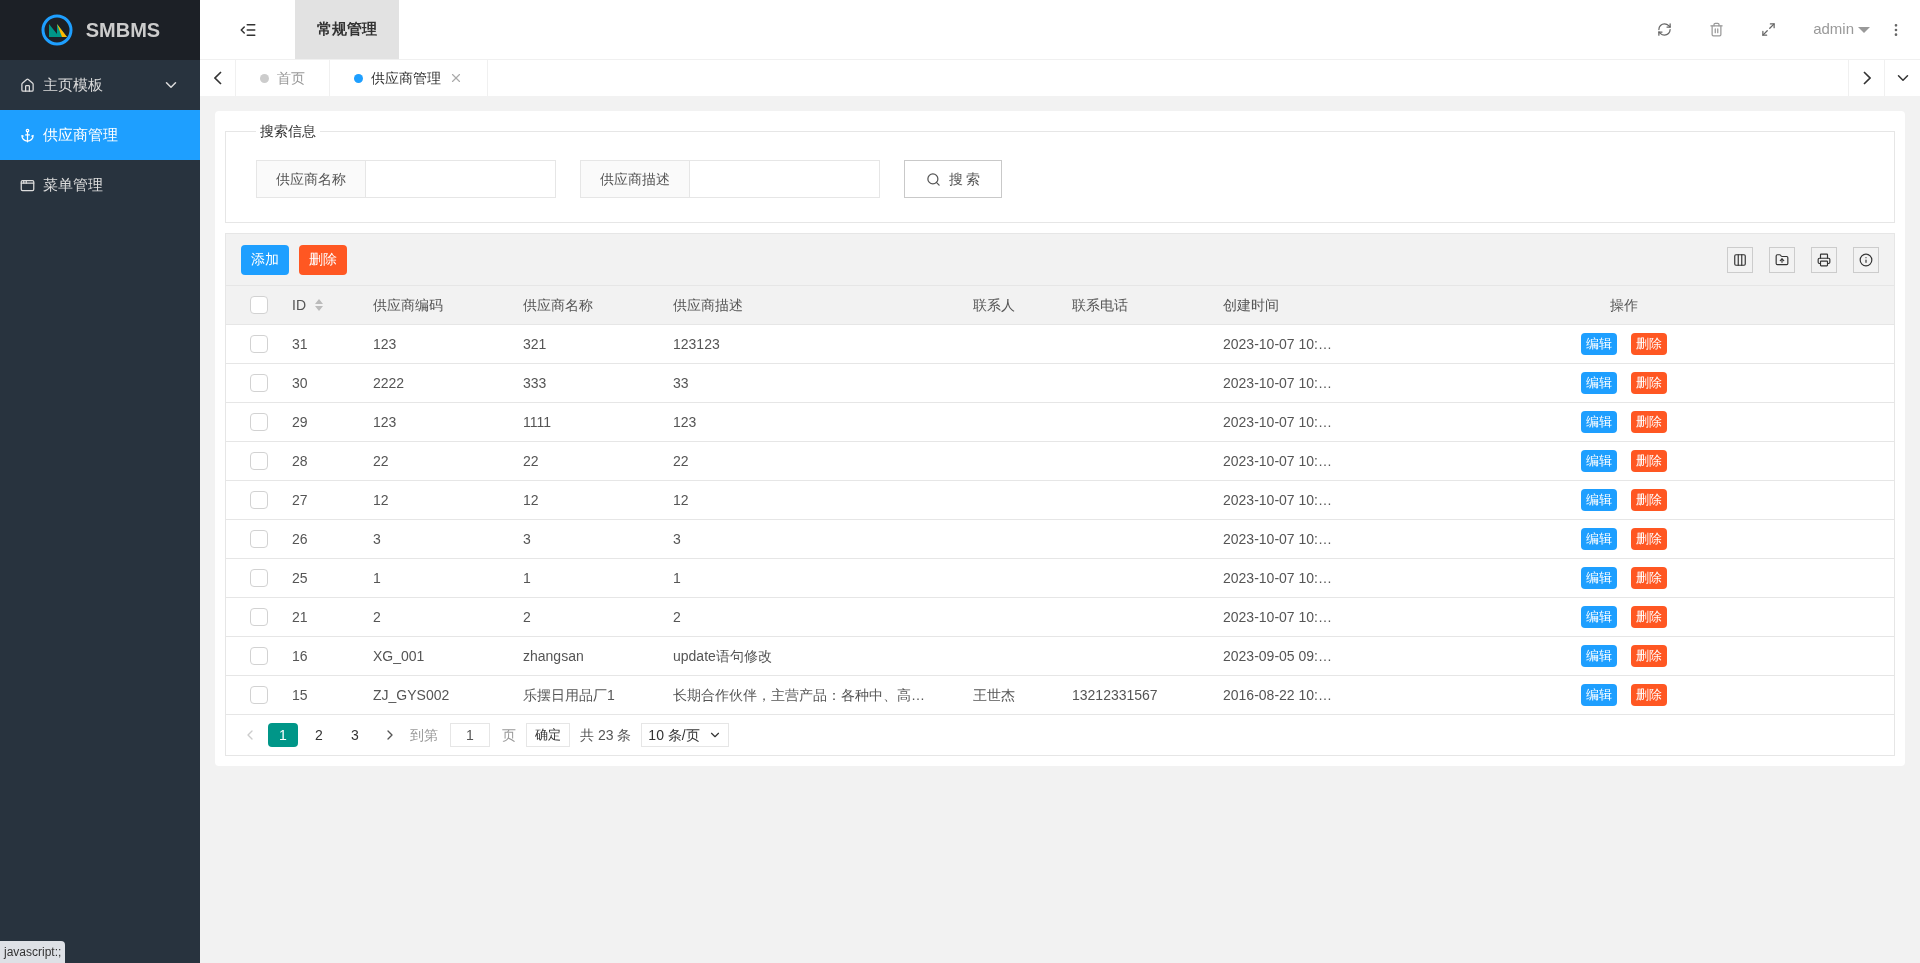 The height and width of the screenshot is (963, 1920). Describe the element at coordinates (355, 735) in the screenshot. I see `page-button: 3` at that location.